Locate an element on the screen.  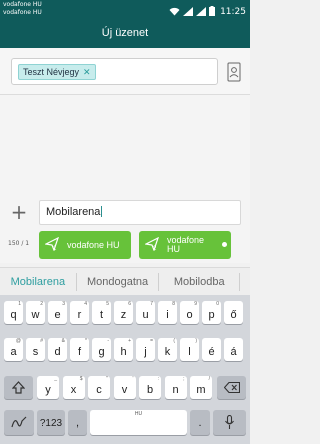
voice-input-key is located at coordinates (229, 422).